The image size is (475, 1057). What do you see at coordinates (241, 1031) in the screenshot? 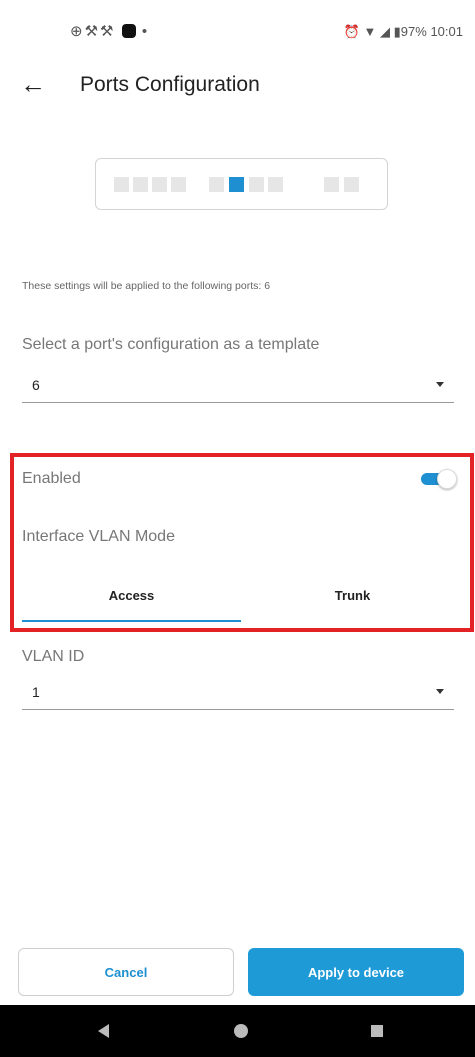
I see `nav-home-icon` at bounding box center [241, 1031].